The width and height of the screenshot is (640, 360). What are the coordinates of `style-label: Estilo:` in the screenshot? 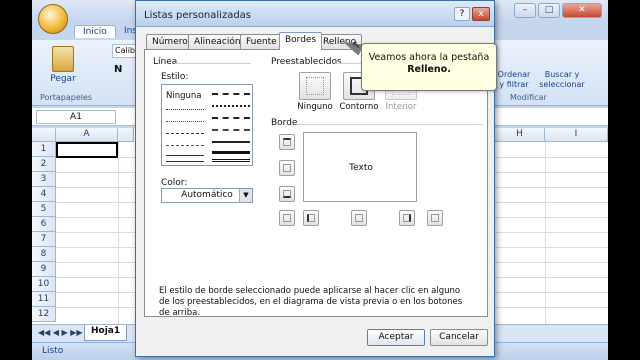 It's located at (175, 77).